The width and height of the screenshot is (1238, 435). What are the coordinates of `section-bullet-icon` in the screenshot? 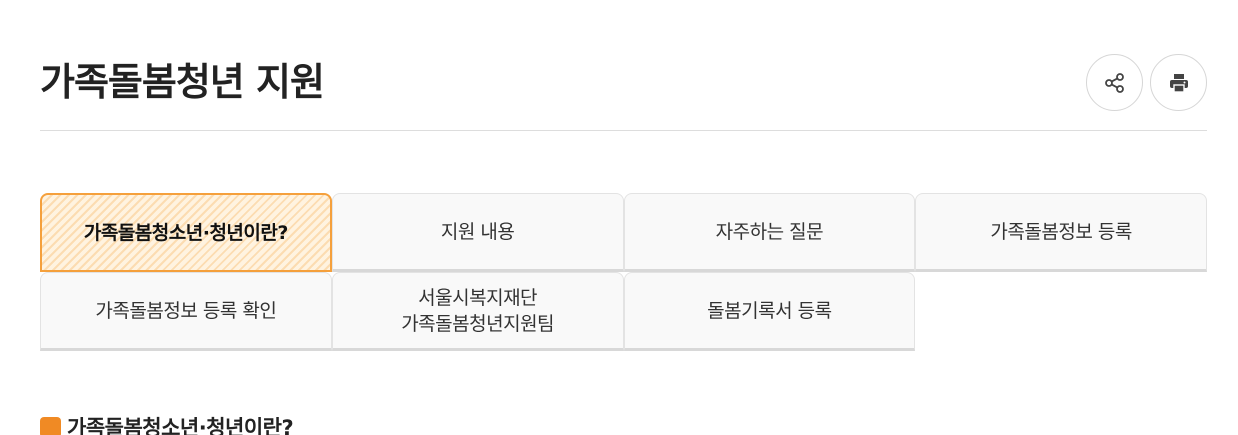 It's located at (50, 425).